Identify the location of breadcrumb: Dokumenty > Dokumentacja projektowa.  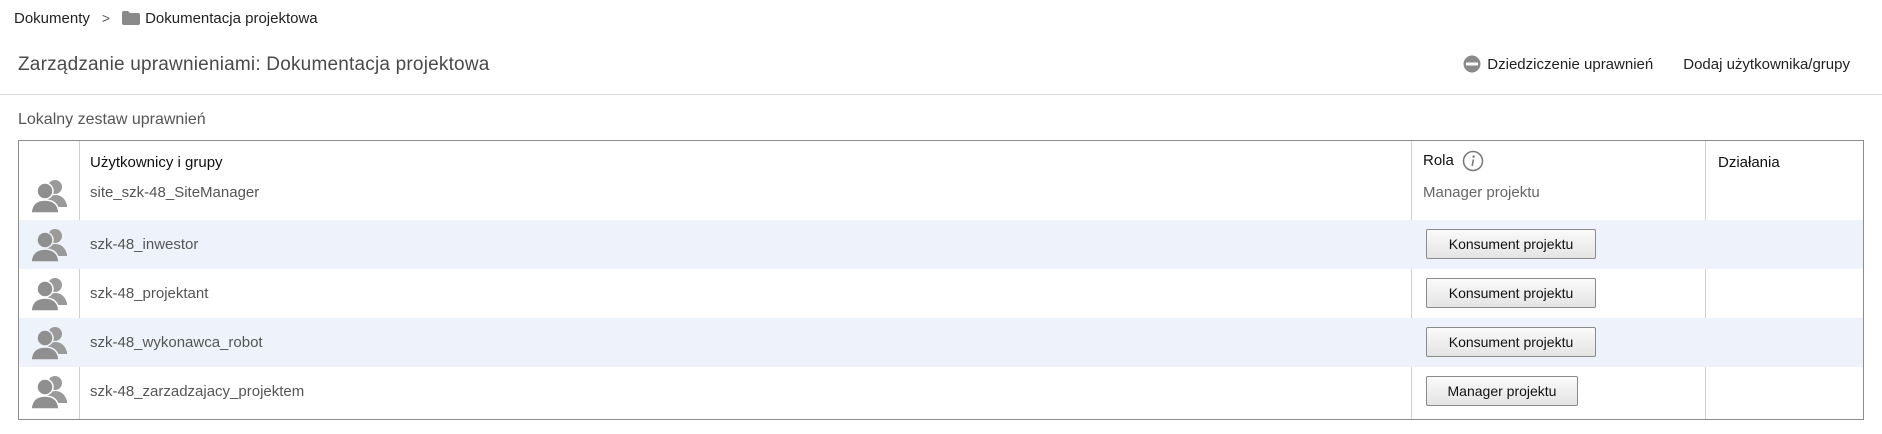
(166, 18).